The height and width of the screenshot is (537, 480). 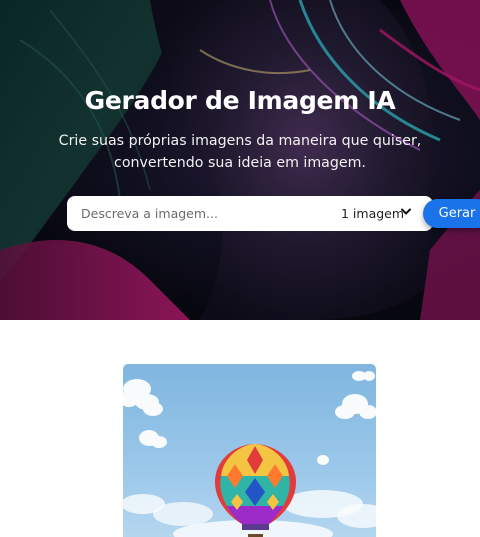 What do you see at coordinates (406, 211) in the screenshot?
I see `chevron-down-icon` at bounding box center [406, 211].